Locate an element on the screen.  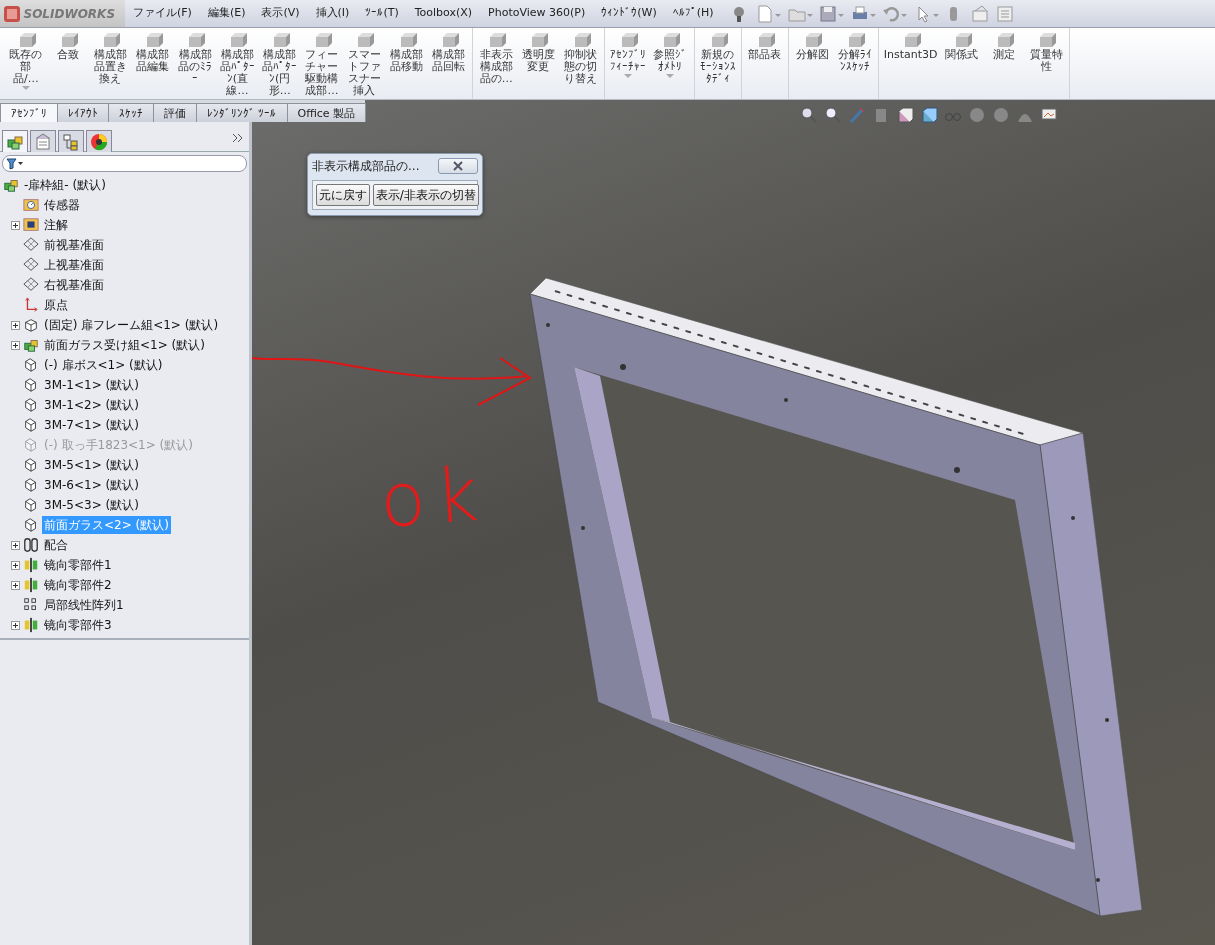
tree-item: 镜向零部件3 is located at coordinates (78, 625).